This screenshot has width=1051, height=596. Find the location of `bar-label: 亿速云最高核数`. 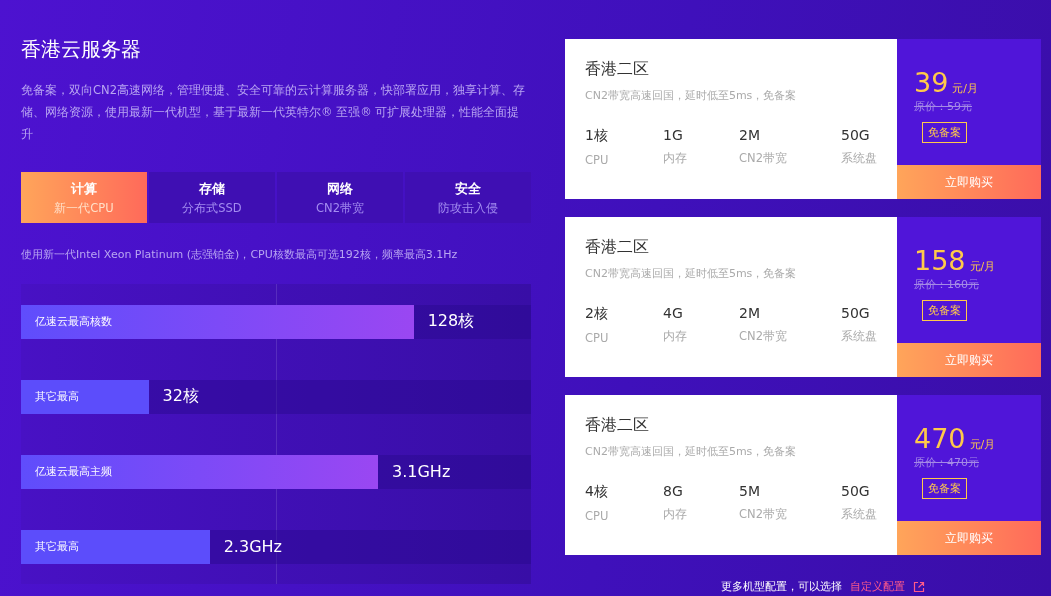

bar-label: 亿速云最高核数 is located at coordinates (73, 321).